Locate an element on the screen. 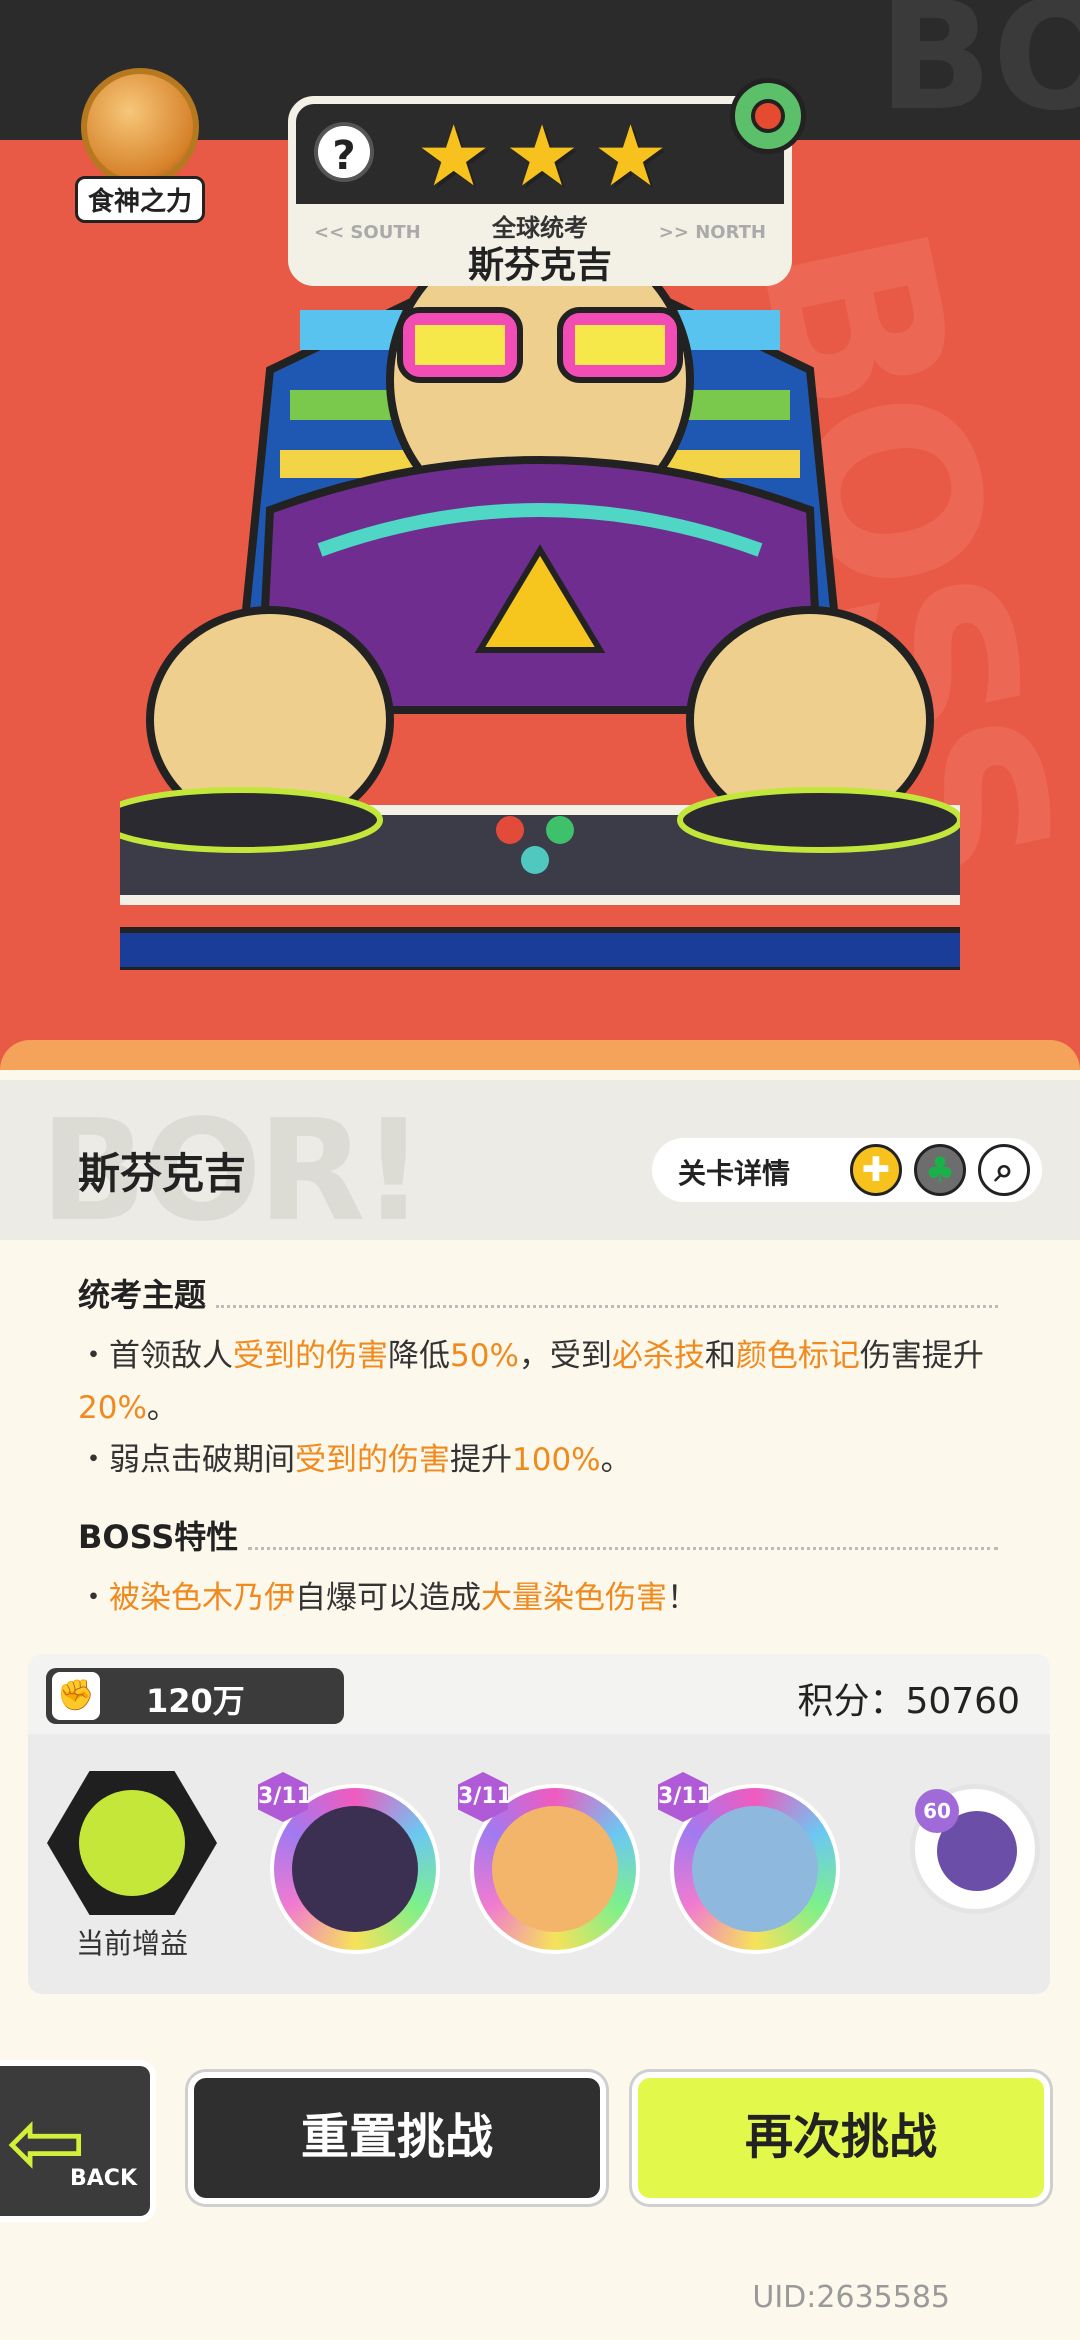  melon-bun-icon is located at coordinates (140, 127).